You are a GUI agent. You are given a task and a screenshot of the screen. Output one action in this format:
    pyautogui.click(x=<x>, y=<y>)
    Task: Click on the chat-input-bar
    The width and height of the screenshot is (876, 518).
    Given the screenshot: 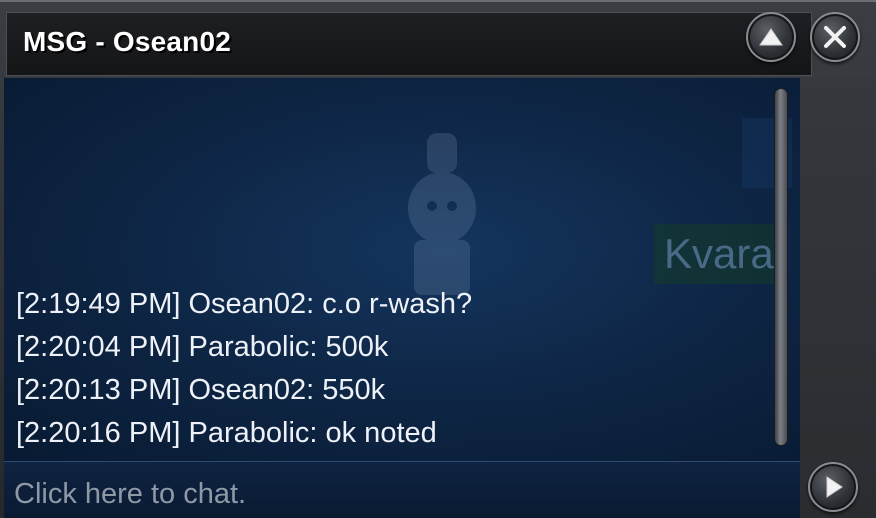 What is the action you would take?
    pyautogui.click(x=402, y=489)
    